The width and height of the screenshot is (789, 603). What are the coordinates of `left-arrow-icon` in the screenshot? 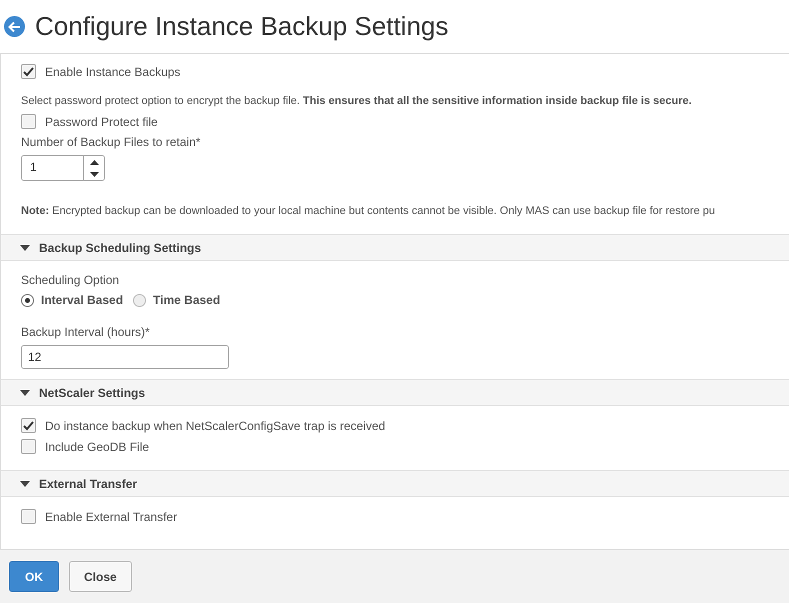 It's located at (14, 26).